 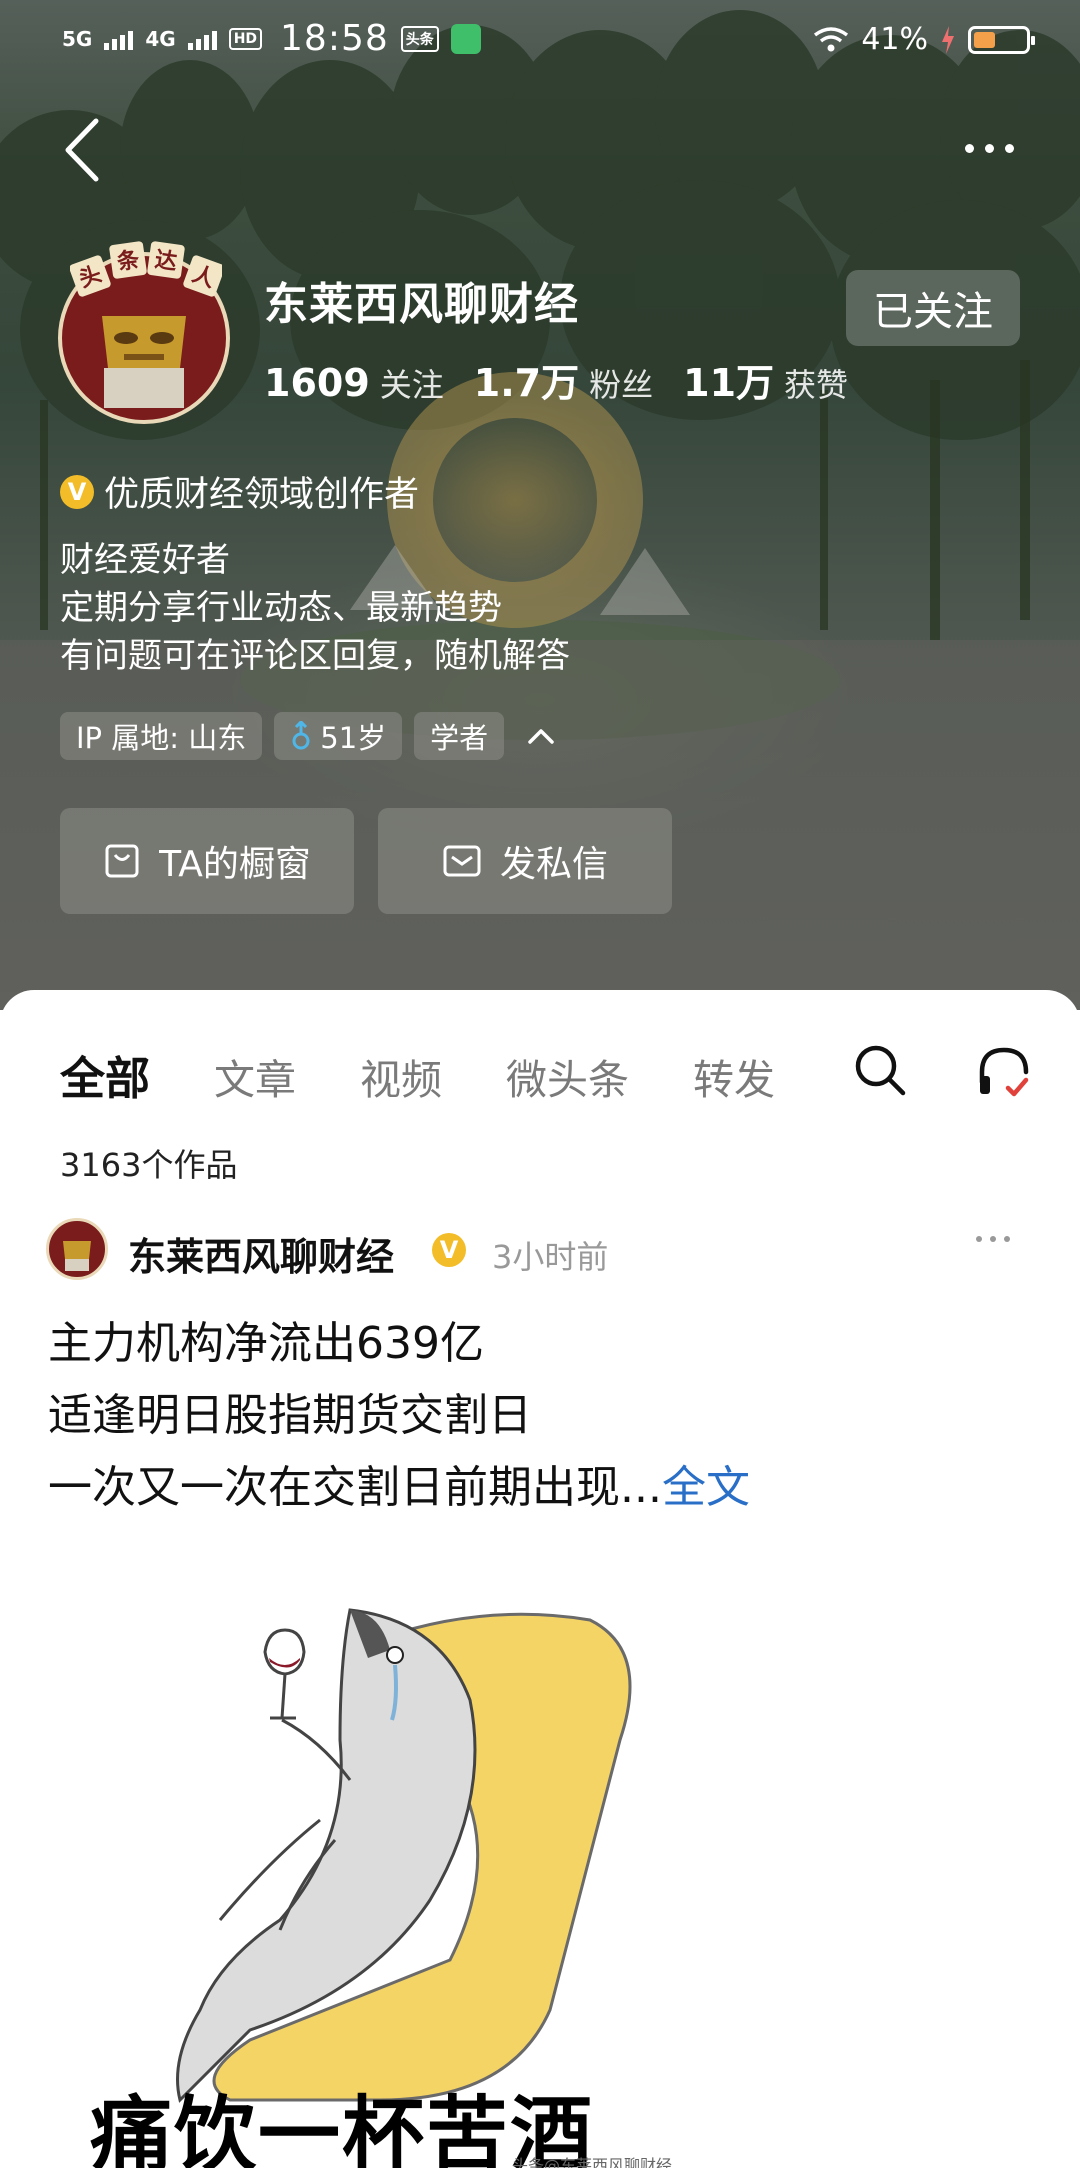 I want to click on back-button, so click(x=88, y=150).